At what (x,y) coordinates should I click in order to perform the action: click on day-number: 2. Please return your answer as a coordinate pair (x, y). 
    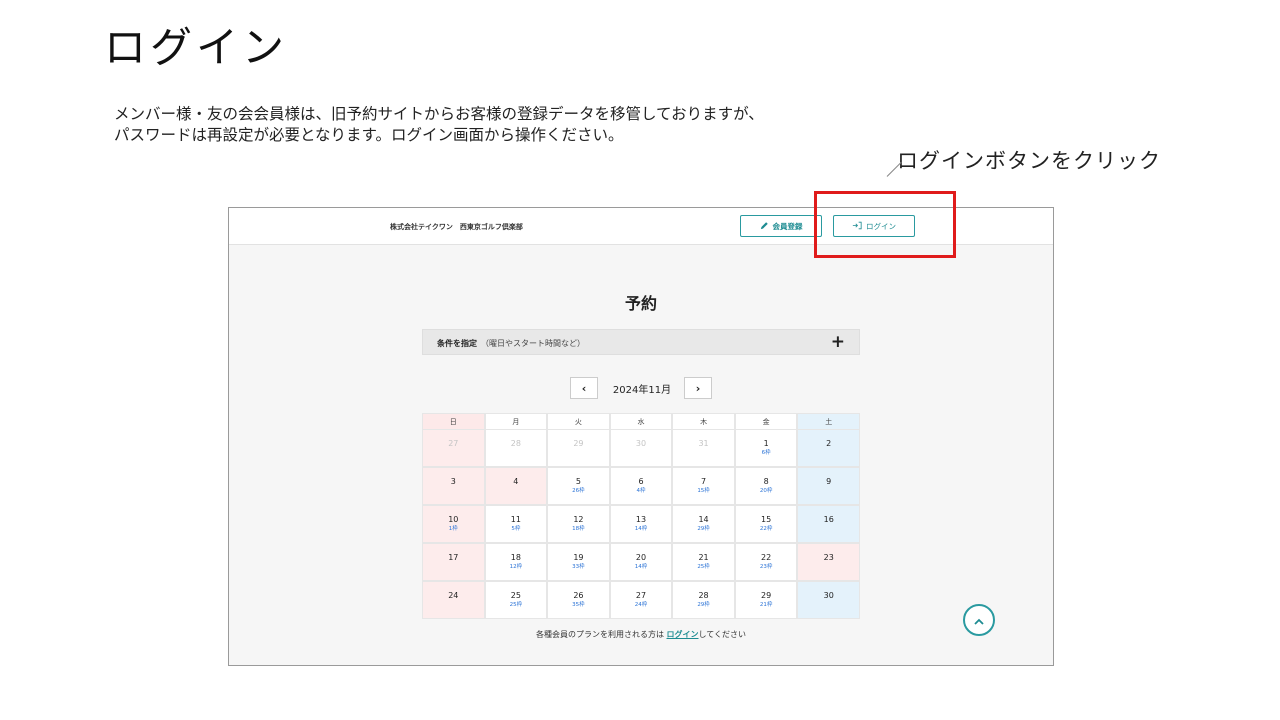
    Looking at the image, I should click on (829, 443).